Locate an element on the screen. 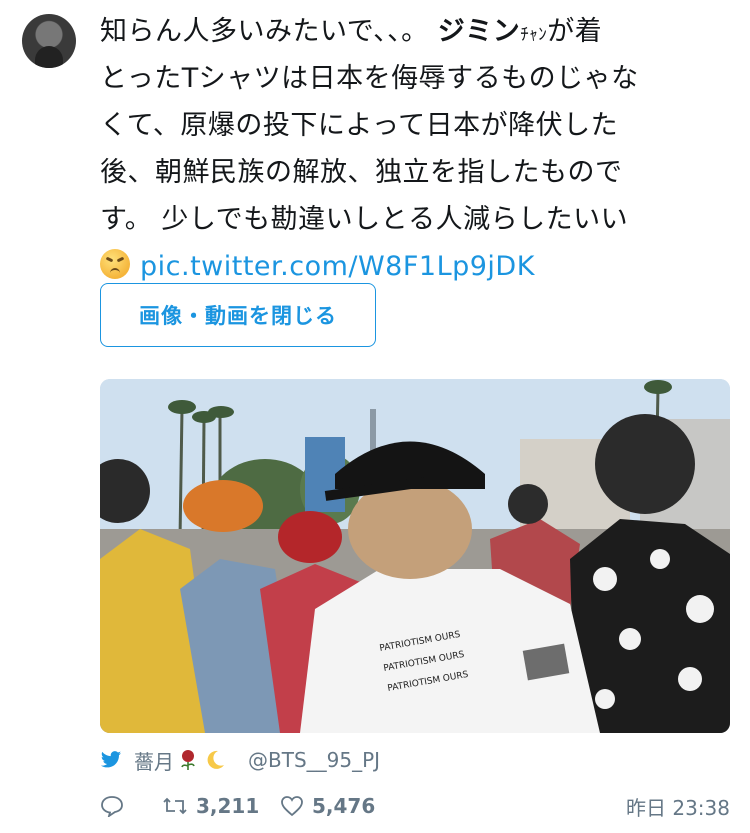  reply-icon is located at coordinates (112, 806).